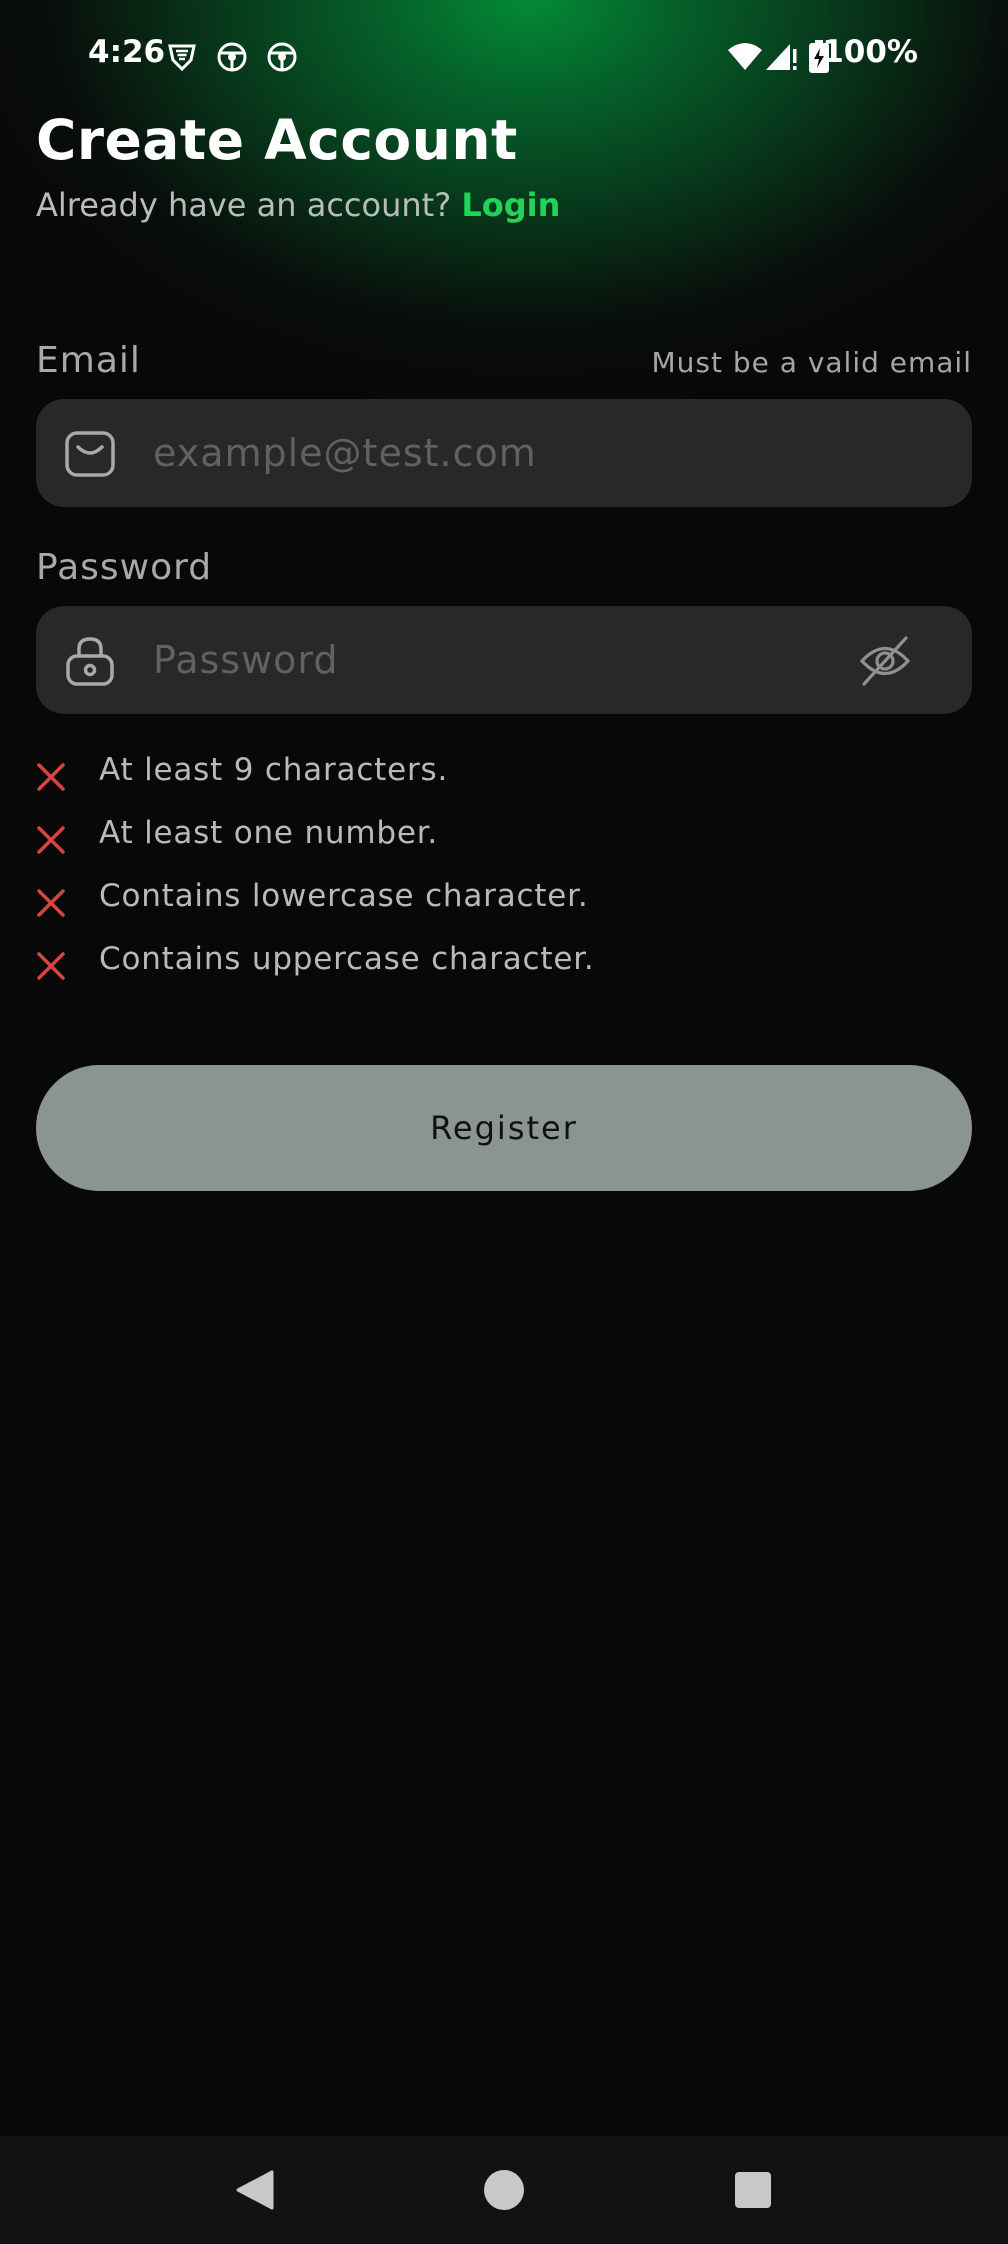 The image size is (1008, 2244). Describe the element at coordinates (347, 959) in the screenshot. I see `requirement-text: Contains uppercase character.` at that location.